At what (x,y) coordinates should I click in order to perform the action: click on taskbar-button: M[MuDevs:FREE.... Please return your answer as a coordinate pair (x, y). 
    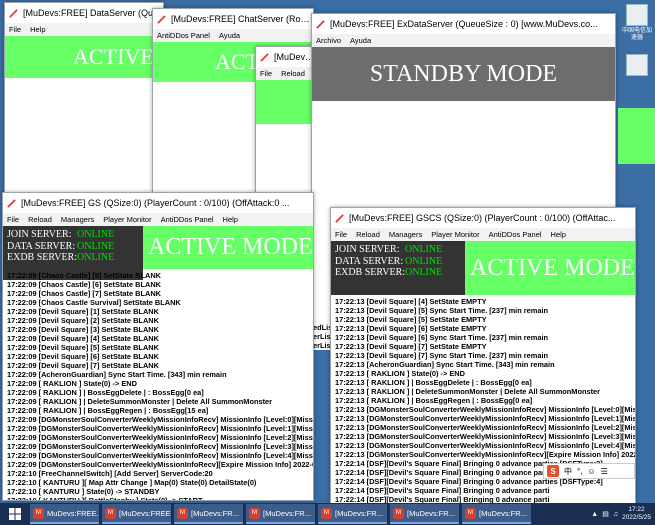
    Looking at the image, I should click on (136, 514).